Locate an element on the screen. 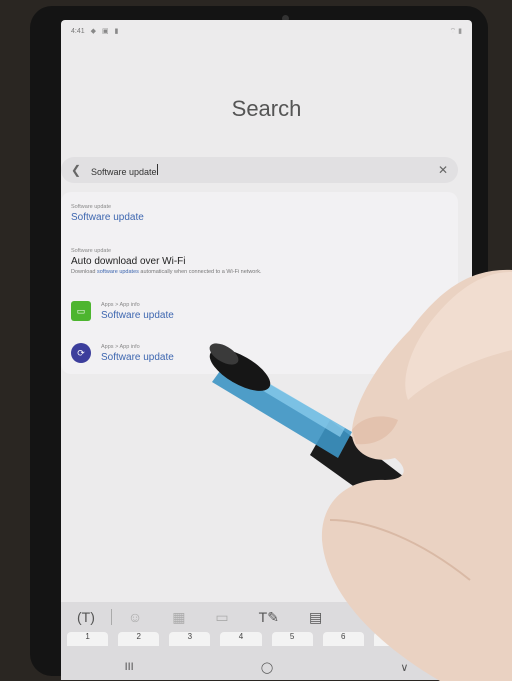 The width and height of the screenshot is (512, 681). recents-button: III is located at coordinates (129, 667).